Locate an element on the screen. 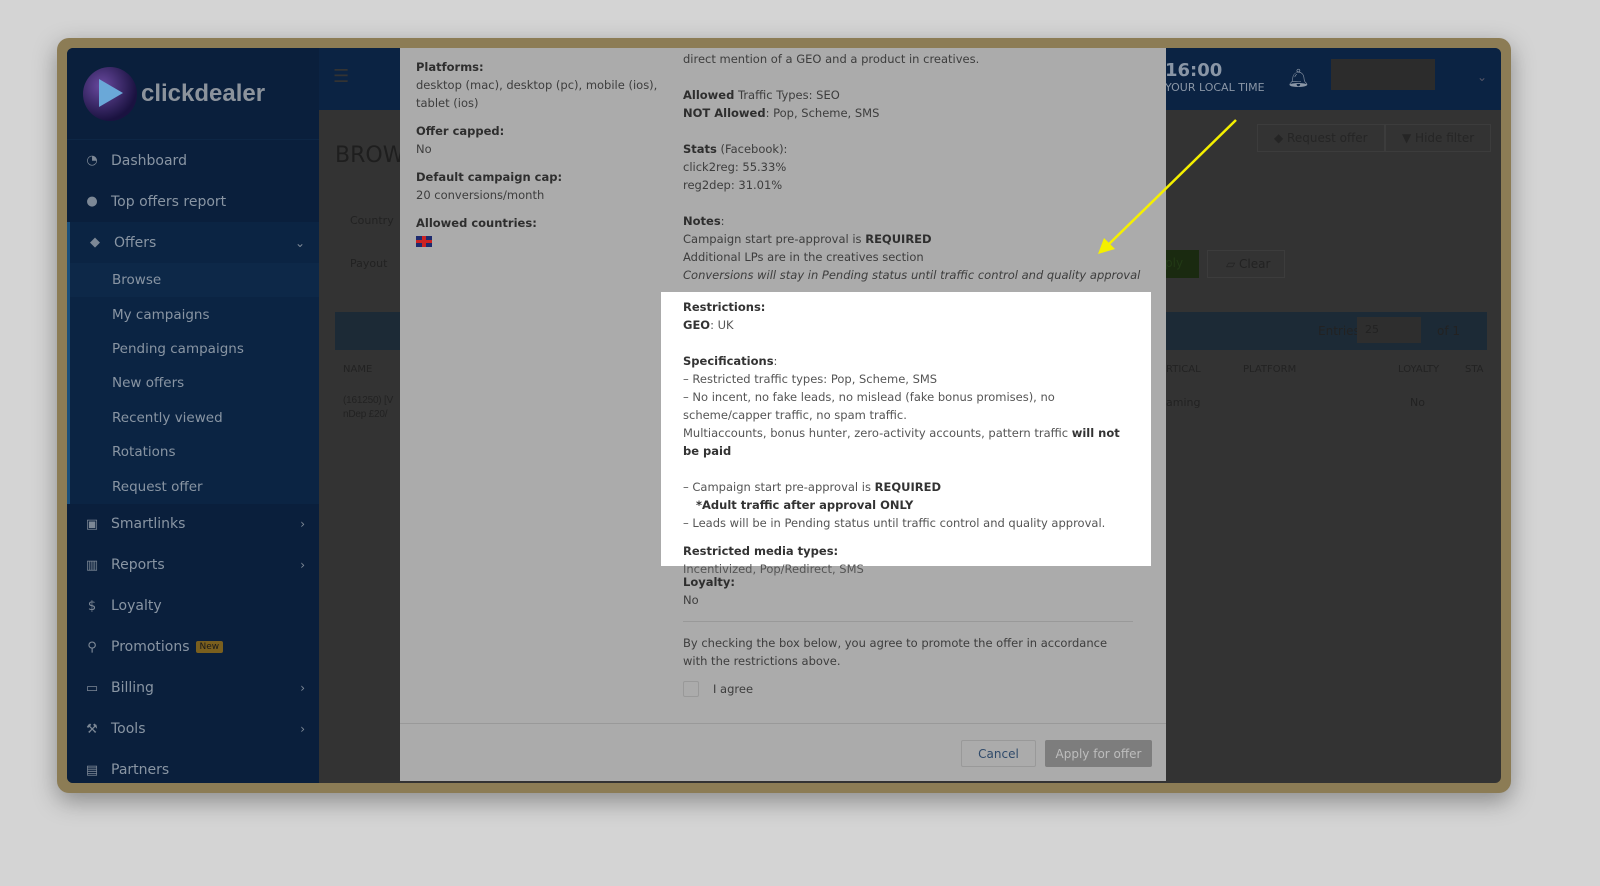  arrow-line is located at coordinates (1172, 182).